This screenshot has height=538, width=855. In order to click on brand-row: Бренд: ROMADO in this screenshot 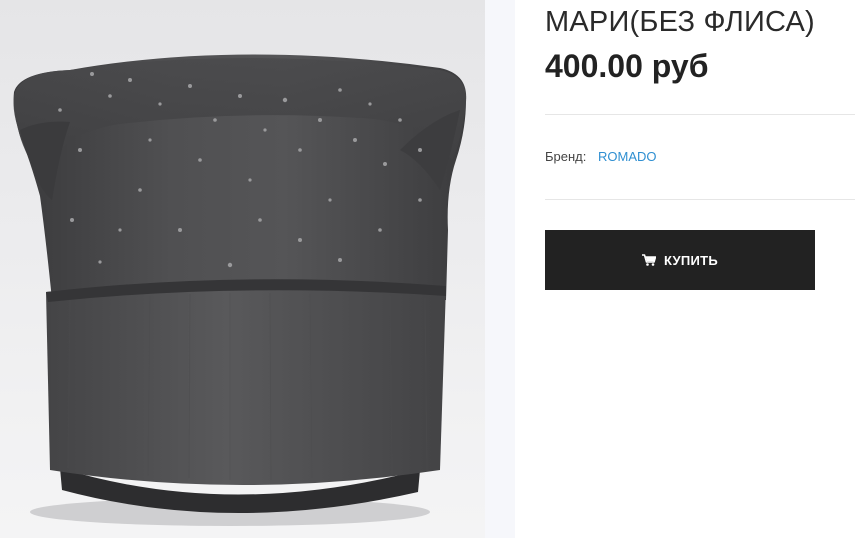, I will do `click(601, 156)`.